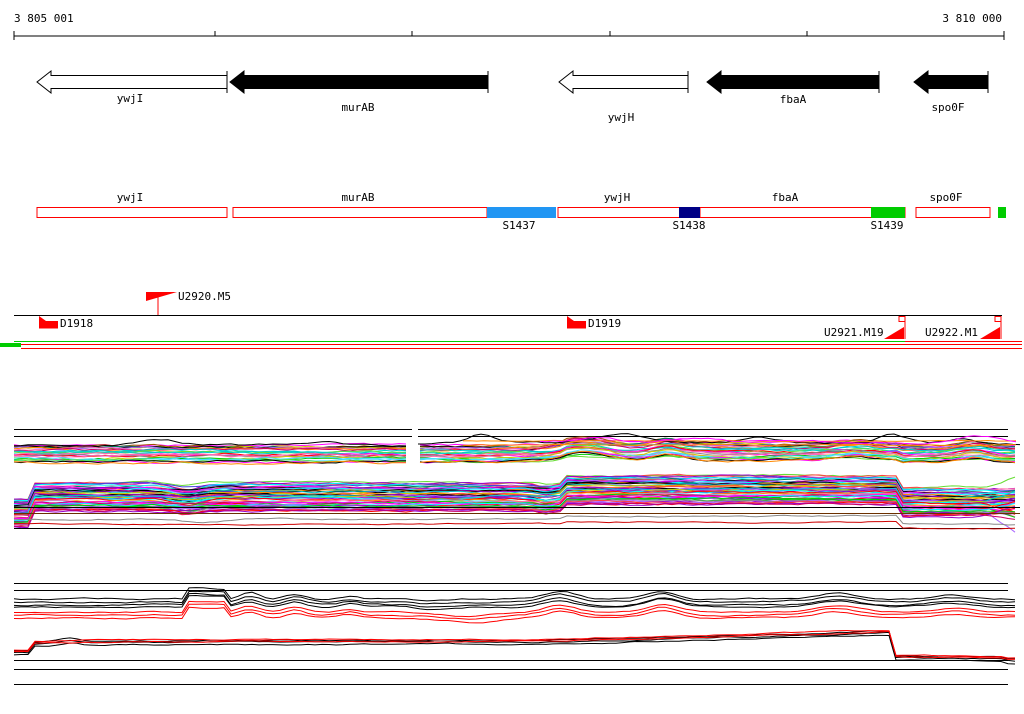 The height and width of the screenshot is (714, 1024). What do you see at coordinates (785, 197) in the screenshot?
I see `transcript-label-fbaA: fbaA` at bounding box center [785, 197].